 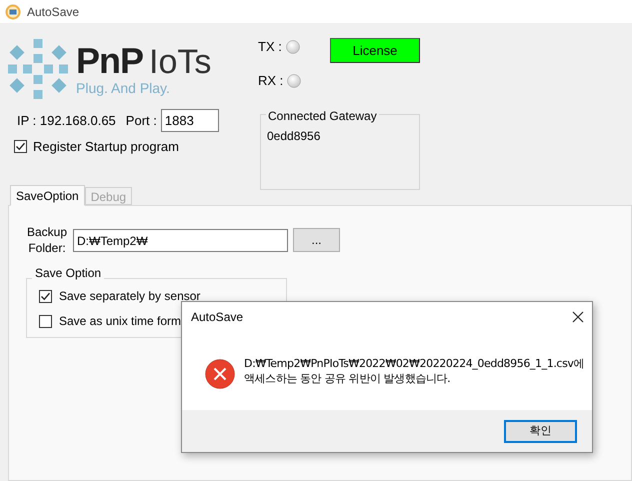 What do you see at coordinates (38, 69) in the screenshot?
I see `logo-mark-icon` at bounding box center [38, 69].